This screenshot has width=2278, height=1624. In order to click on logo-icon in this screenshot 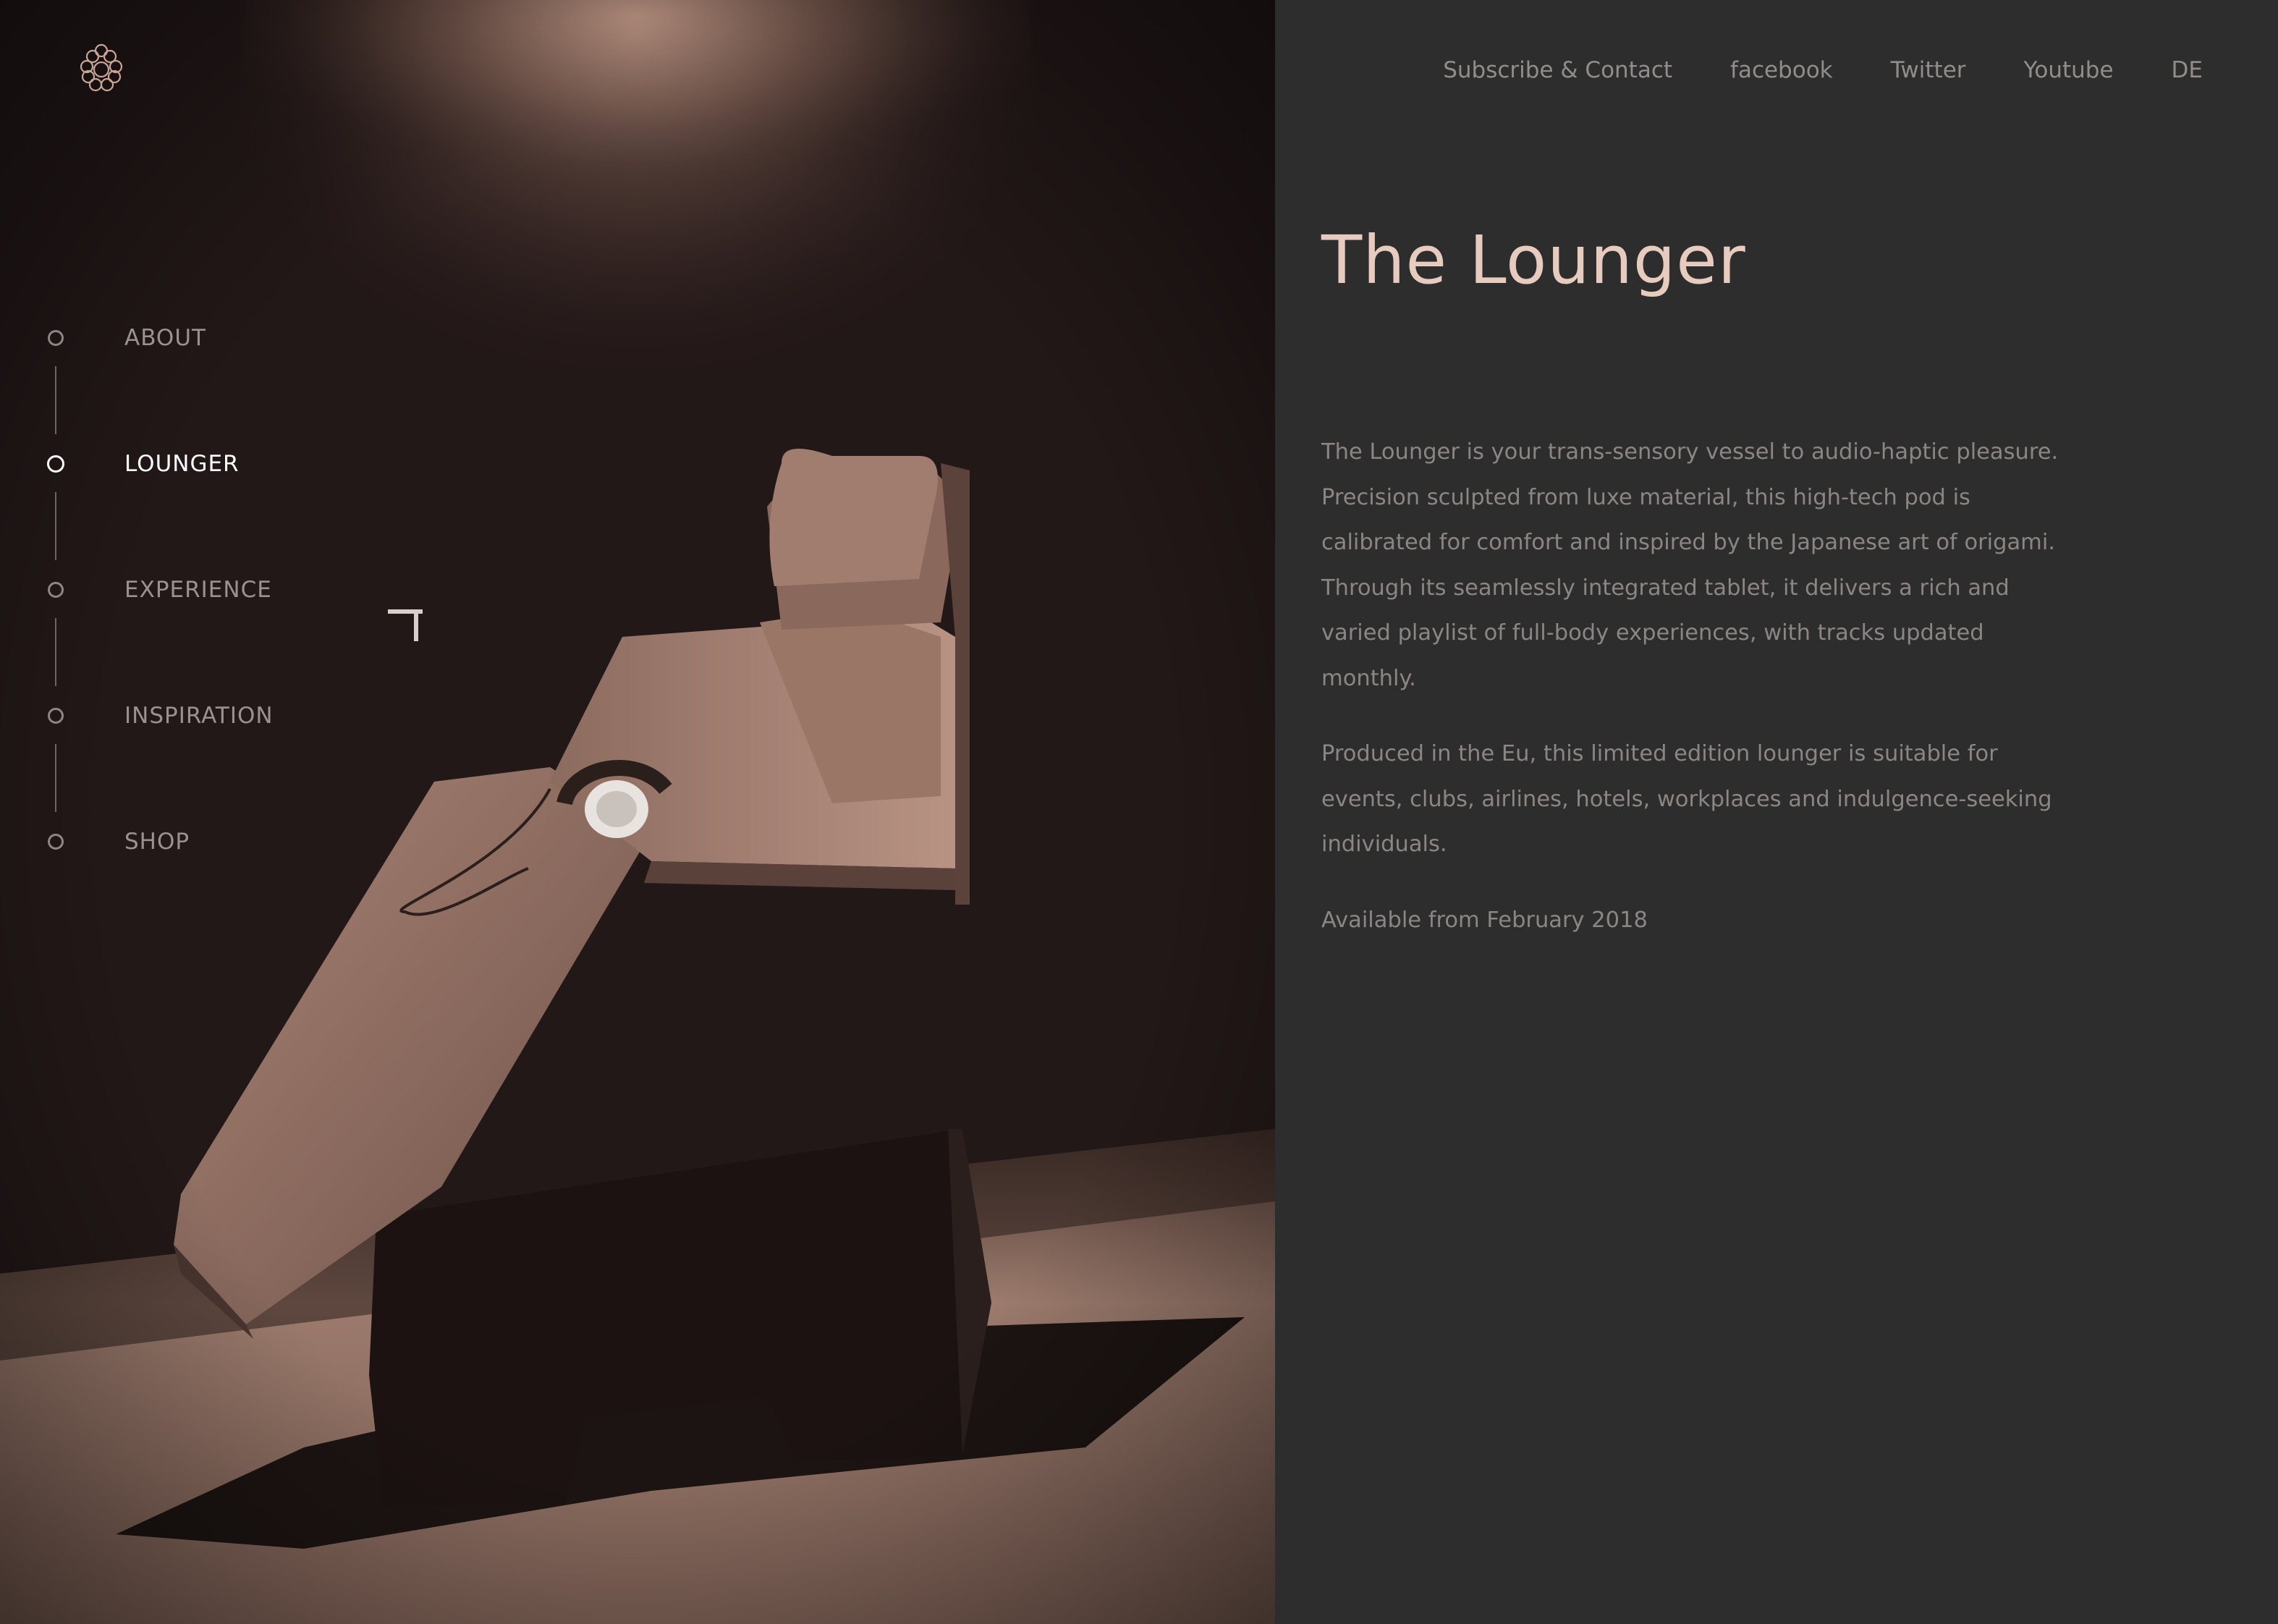, I will do `click(102, 67)`.